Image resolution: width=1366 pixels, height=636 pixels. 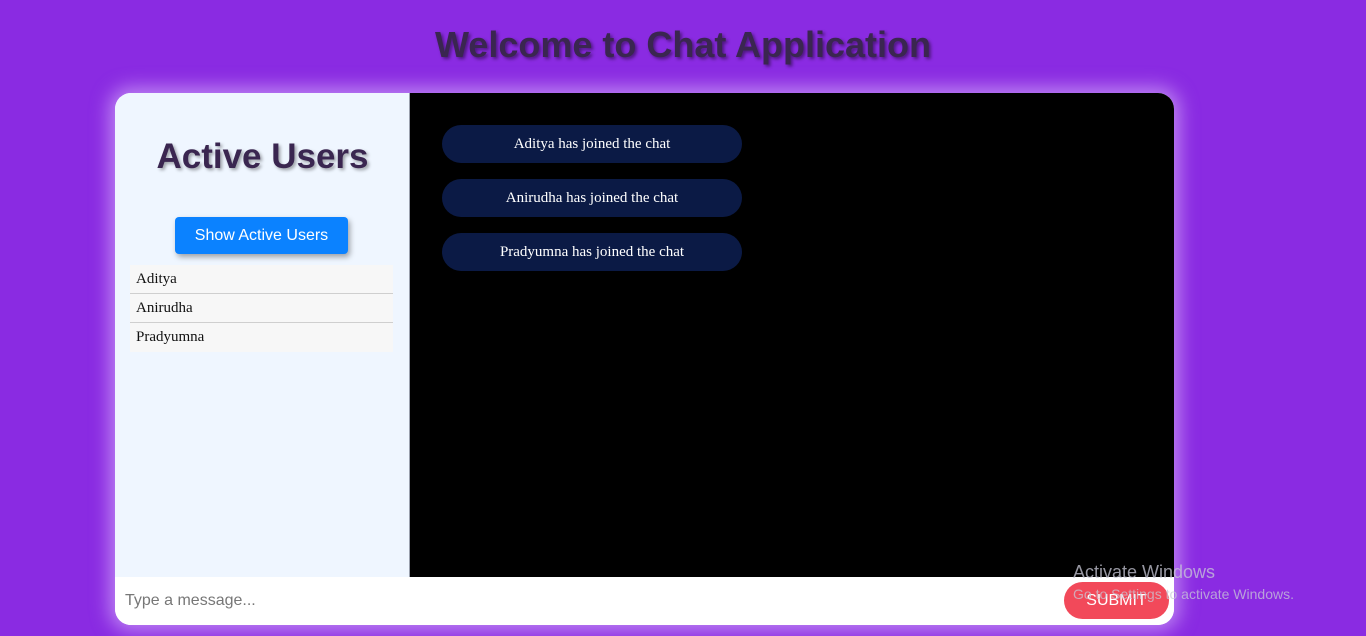 What do you see at coordinates (261, 279) in the screenshot?
I see `user-list-item: Aditya` at bounding box center [261, 279].